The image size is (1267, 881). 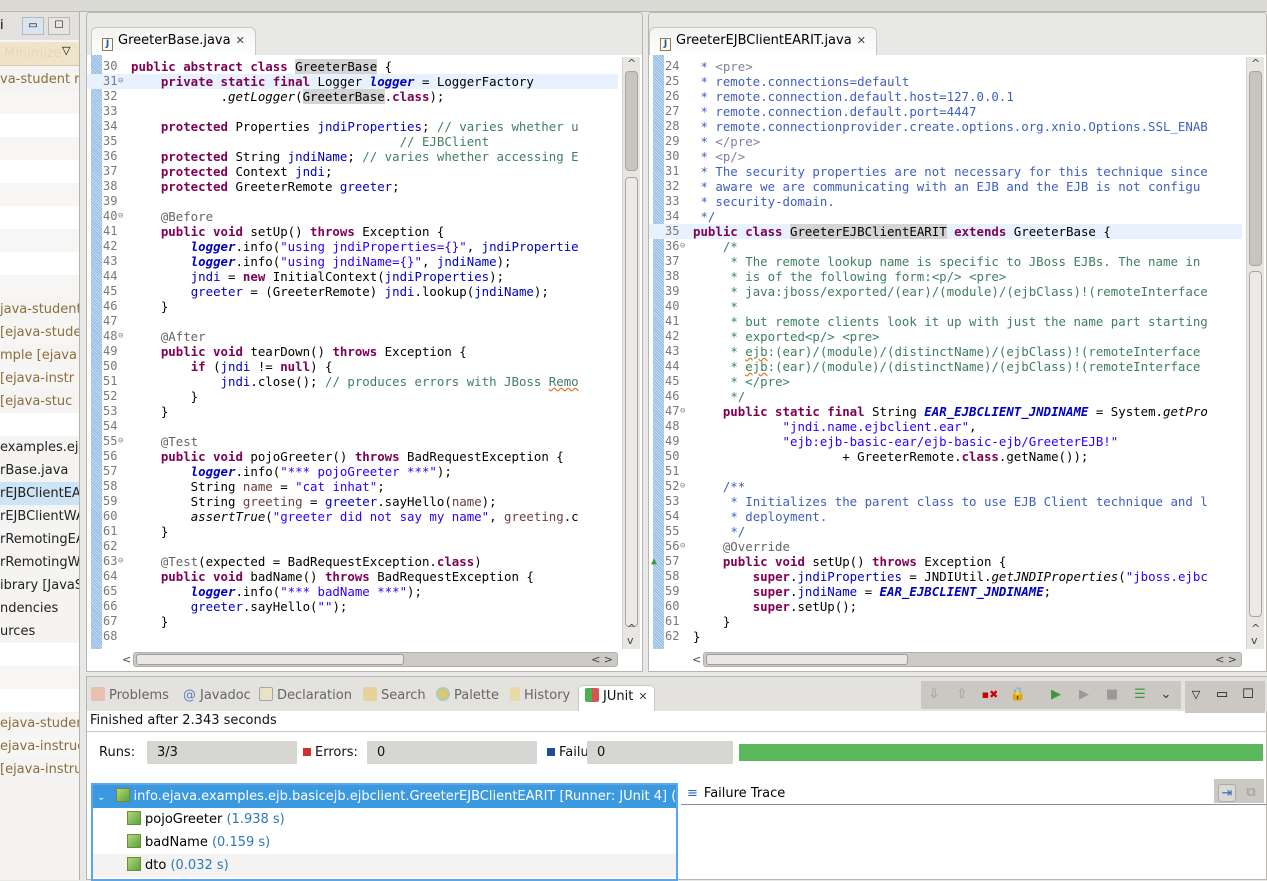 I want to click on show-failures-only-icon: ▪✖, so click(x=990, y=695).